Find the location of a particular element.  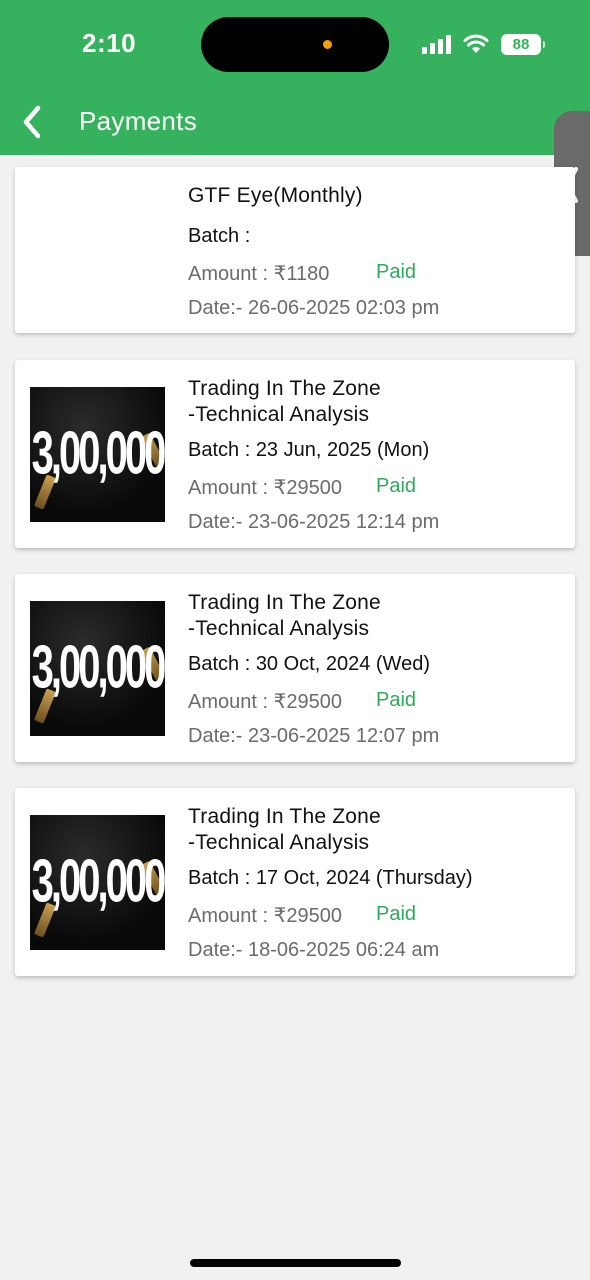

cellular-signal-icon is located at coordinates (436, 44).